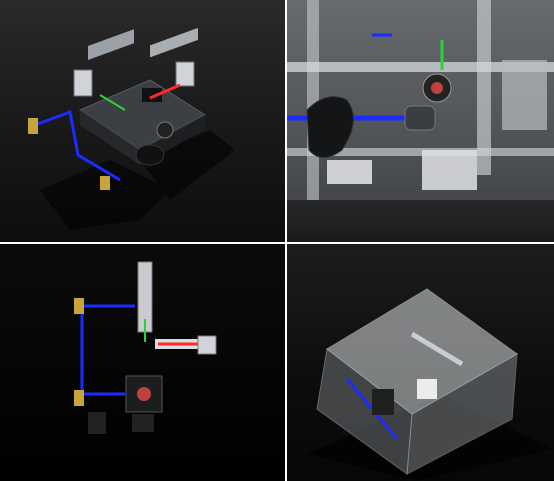  I want to click on internal-mount, so click(427, 389).